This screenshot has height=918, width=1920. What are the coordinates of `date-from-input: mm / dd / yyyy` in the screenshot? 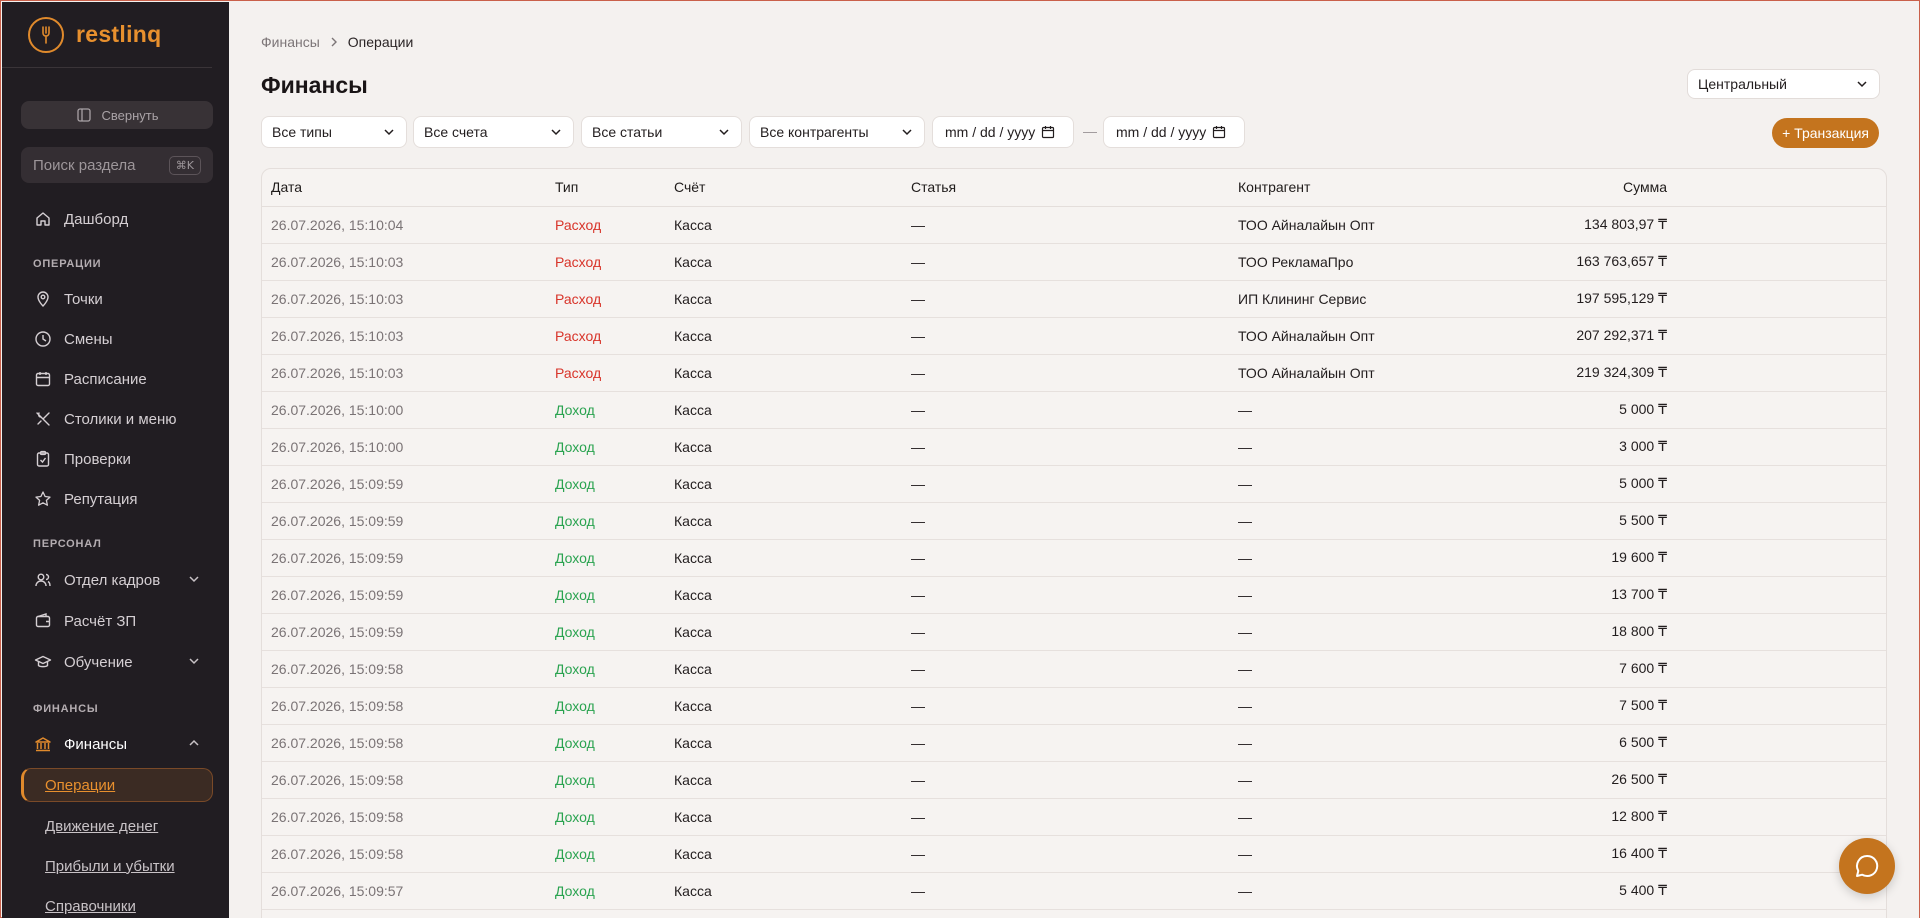 It's located at (1003, 132).